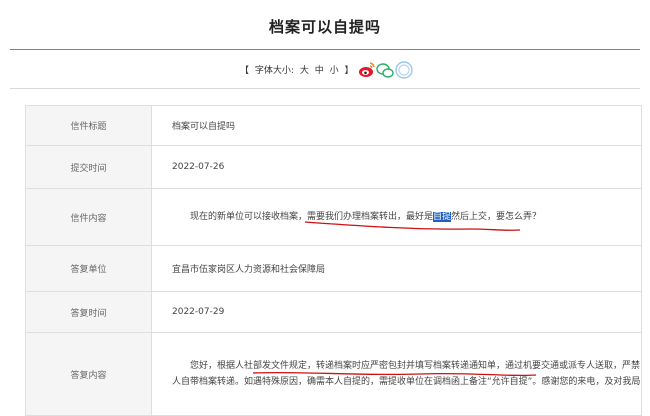 The width and height of the screenshot is (650, 416). I want to click on letter-content-text-a: 现在的新单位可以接收档案，需要我们办理档案转出，最好是, so click(312, 217).